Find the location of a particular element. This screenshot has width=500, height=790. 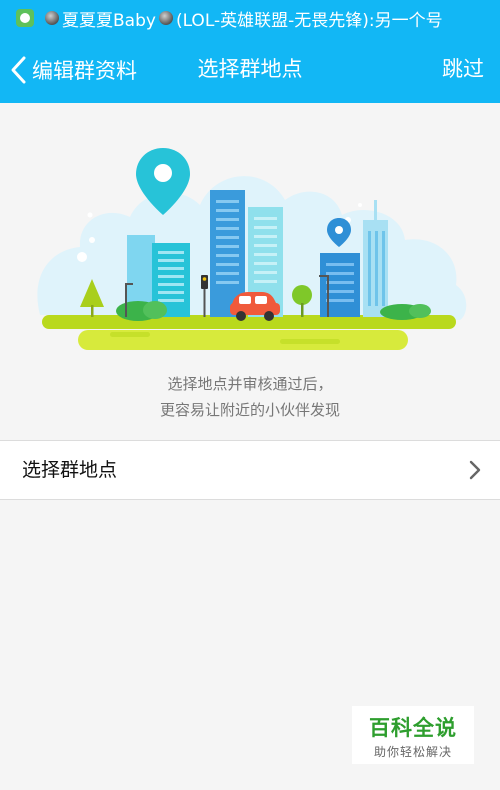

select-location-row: 选择群地点 is located at coordinates (250, 470).